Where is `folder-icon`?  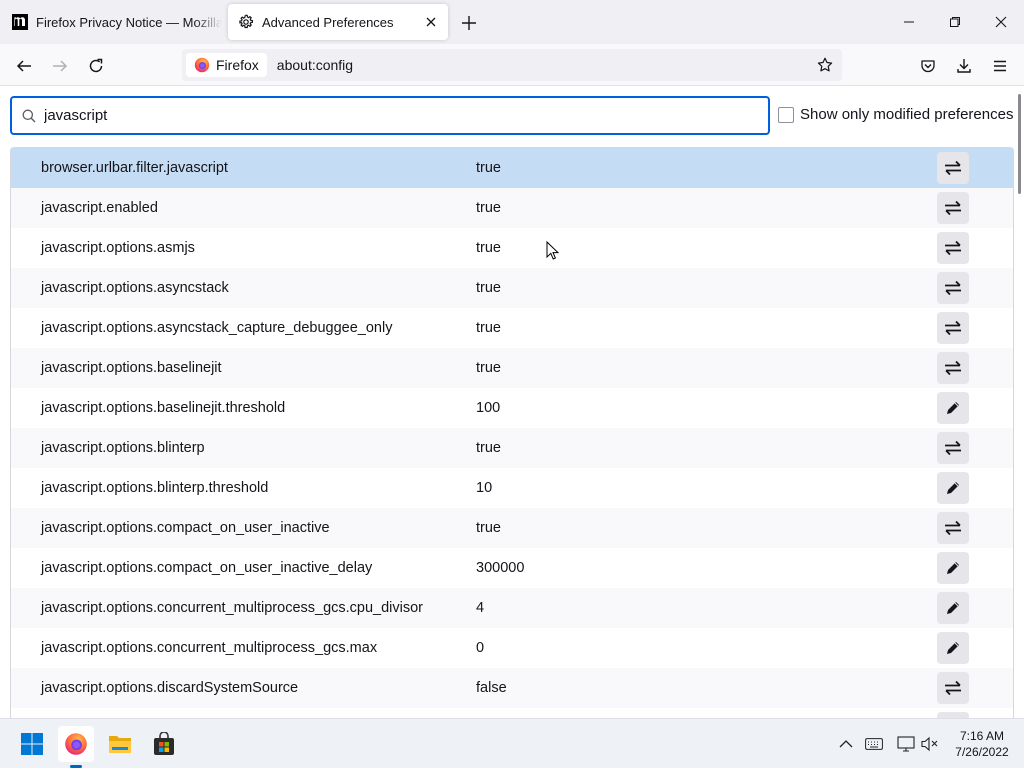
folder-icon is located at coordinates (120, 744).